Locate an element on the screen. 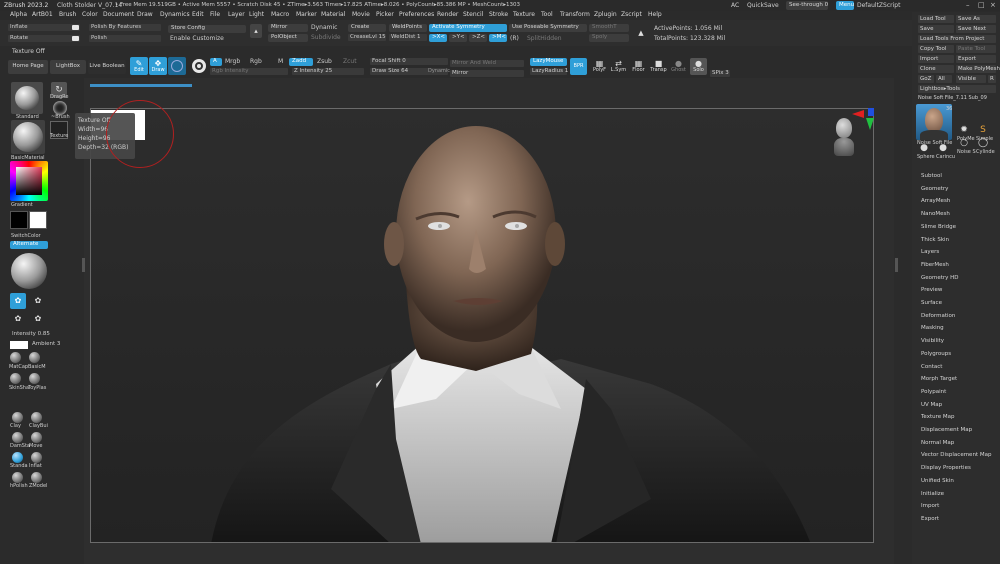 The width and height of the screenshot is (1000, 564). texture-off-label: Texture Off is located at coordinates (28, 52).